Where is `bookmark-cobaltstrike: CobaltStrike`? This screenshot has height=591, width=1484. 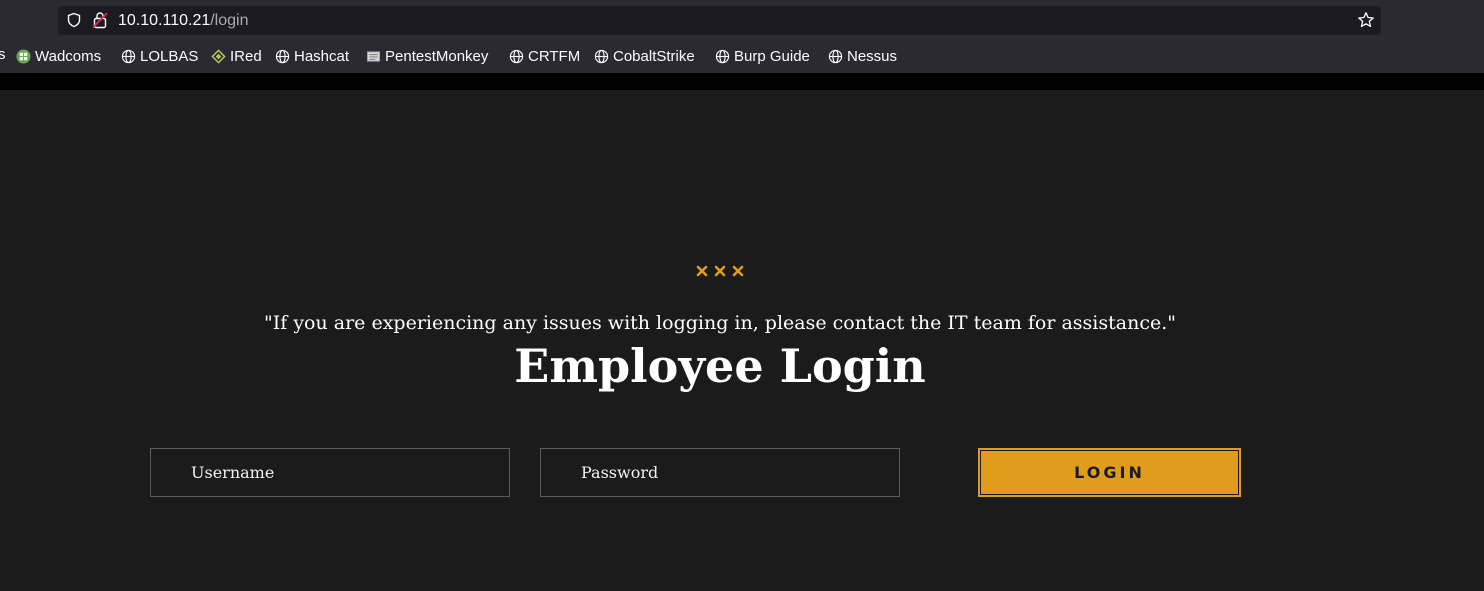 bookmark-cobaltstrike: CobaltStrike is located at coordinates (644, 56).